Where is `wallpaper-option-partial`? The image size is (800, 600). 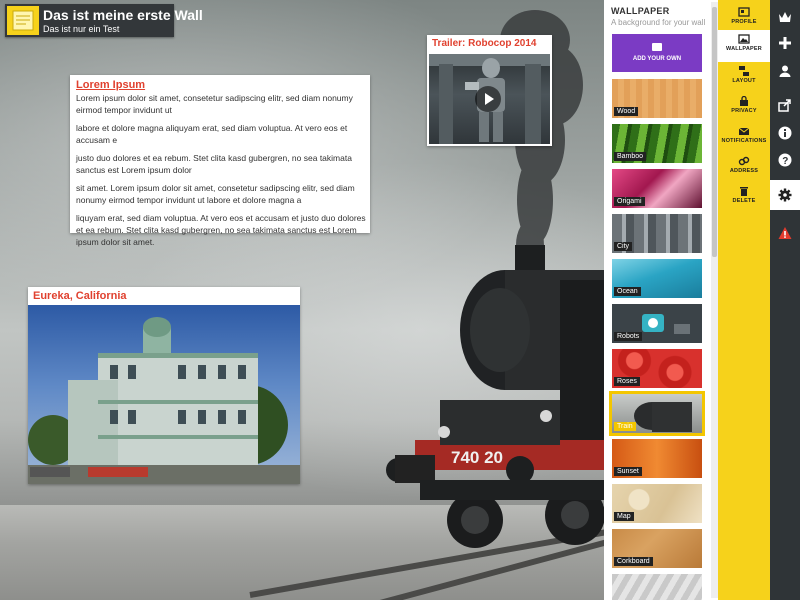
wallpaper-option-partial is located at coordinates (657, 587).